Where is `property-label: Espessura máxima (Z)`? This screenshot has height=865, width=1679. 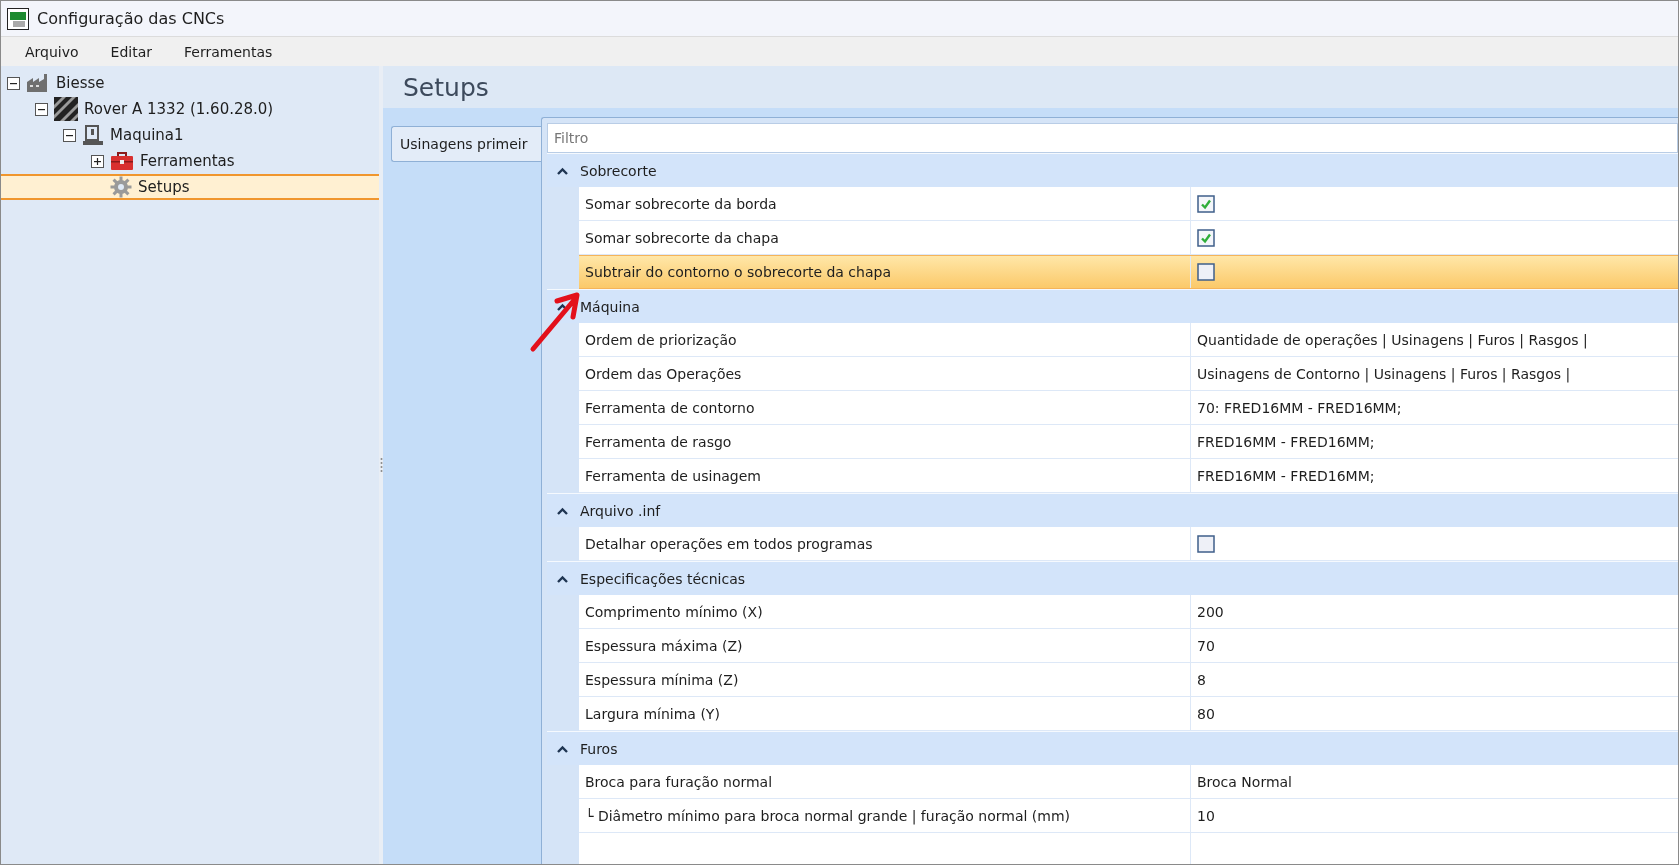 property-label: Espessura máxima (Z) is located at coordinates (664, 645).